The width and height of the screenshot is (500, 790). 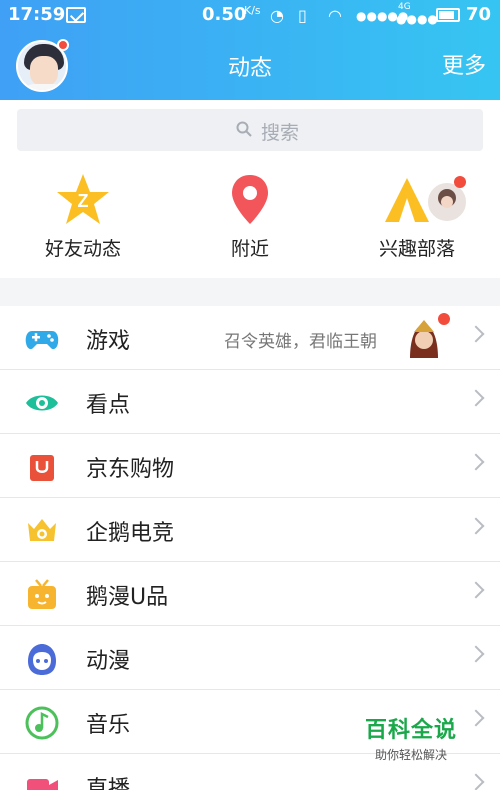 I want to click on list-item-esports: 企鹅电竞, so click(x=250, y=530).